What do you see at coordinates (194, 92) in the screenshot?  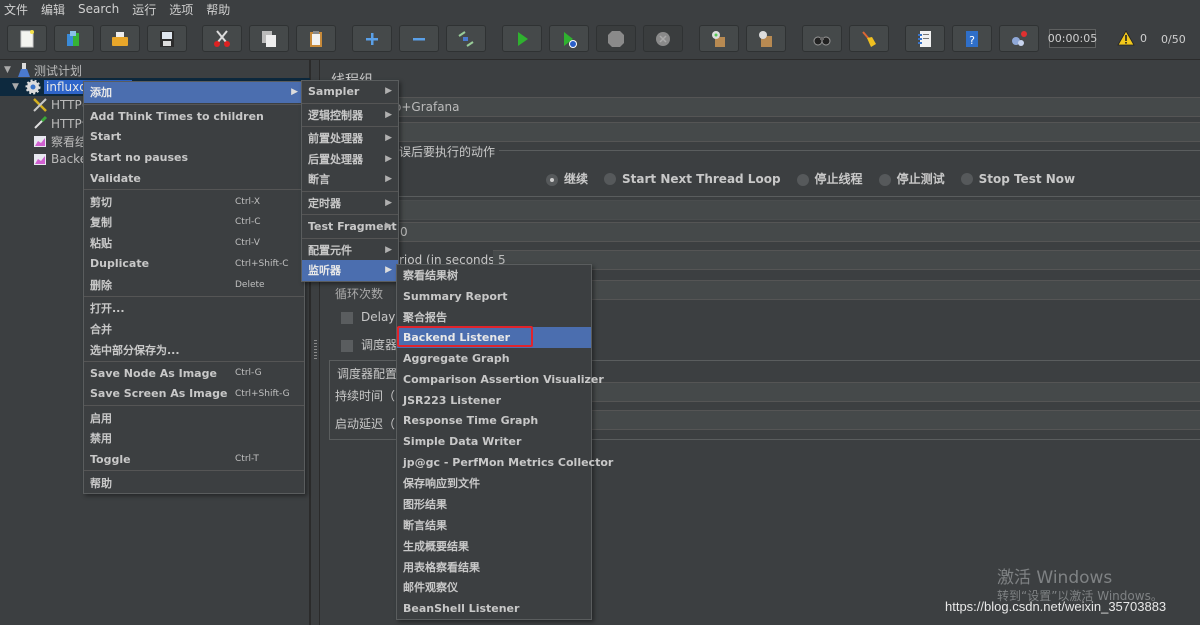 I see `context-menu-item: 添加 ▶` at bounding box center [194, 92].